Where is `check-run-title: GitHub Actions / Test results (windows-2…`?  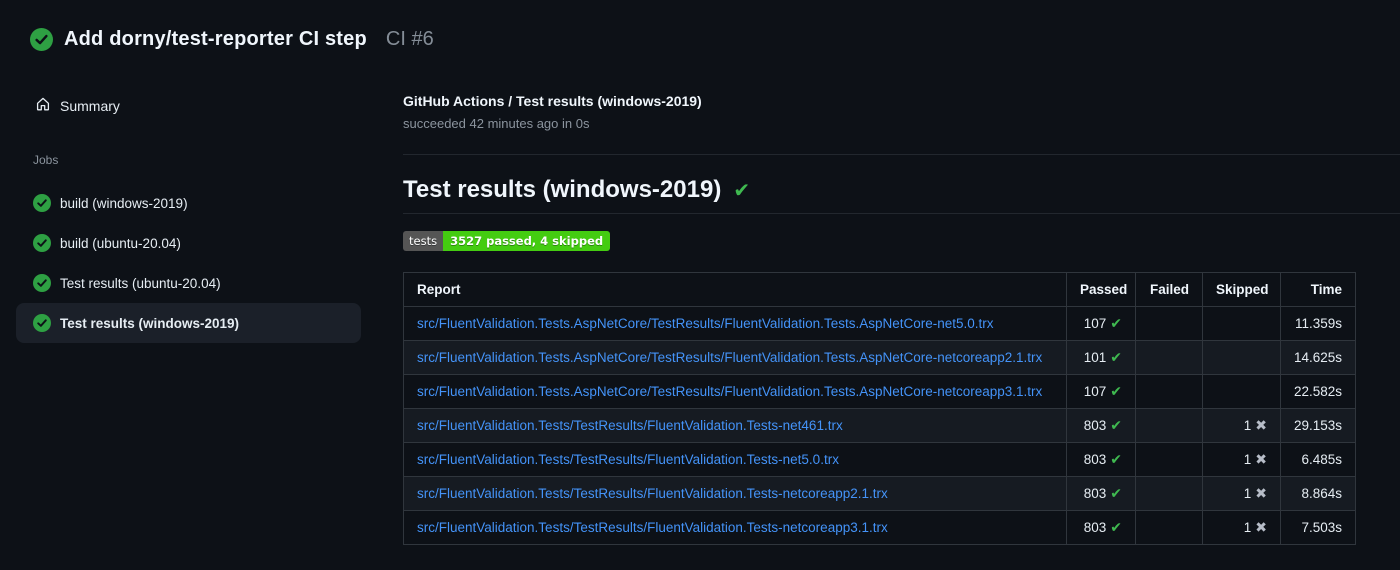 check-run-title: GitHub Actions / Test results (windows-2… is located at coordinates (552, 101).